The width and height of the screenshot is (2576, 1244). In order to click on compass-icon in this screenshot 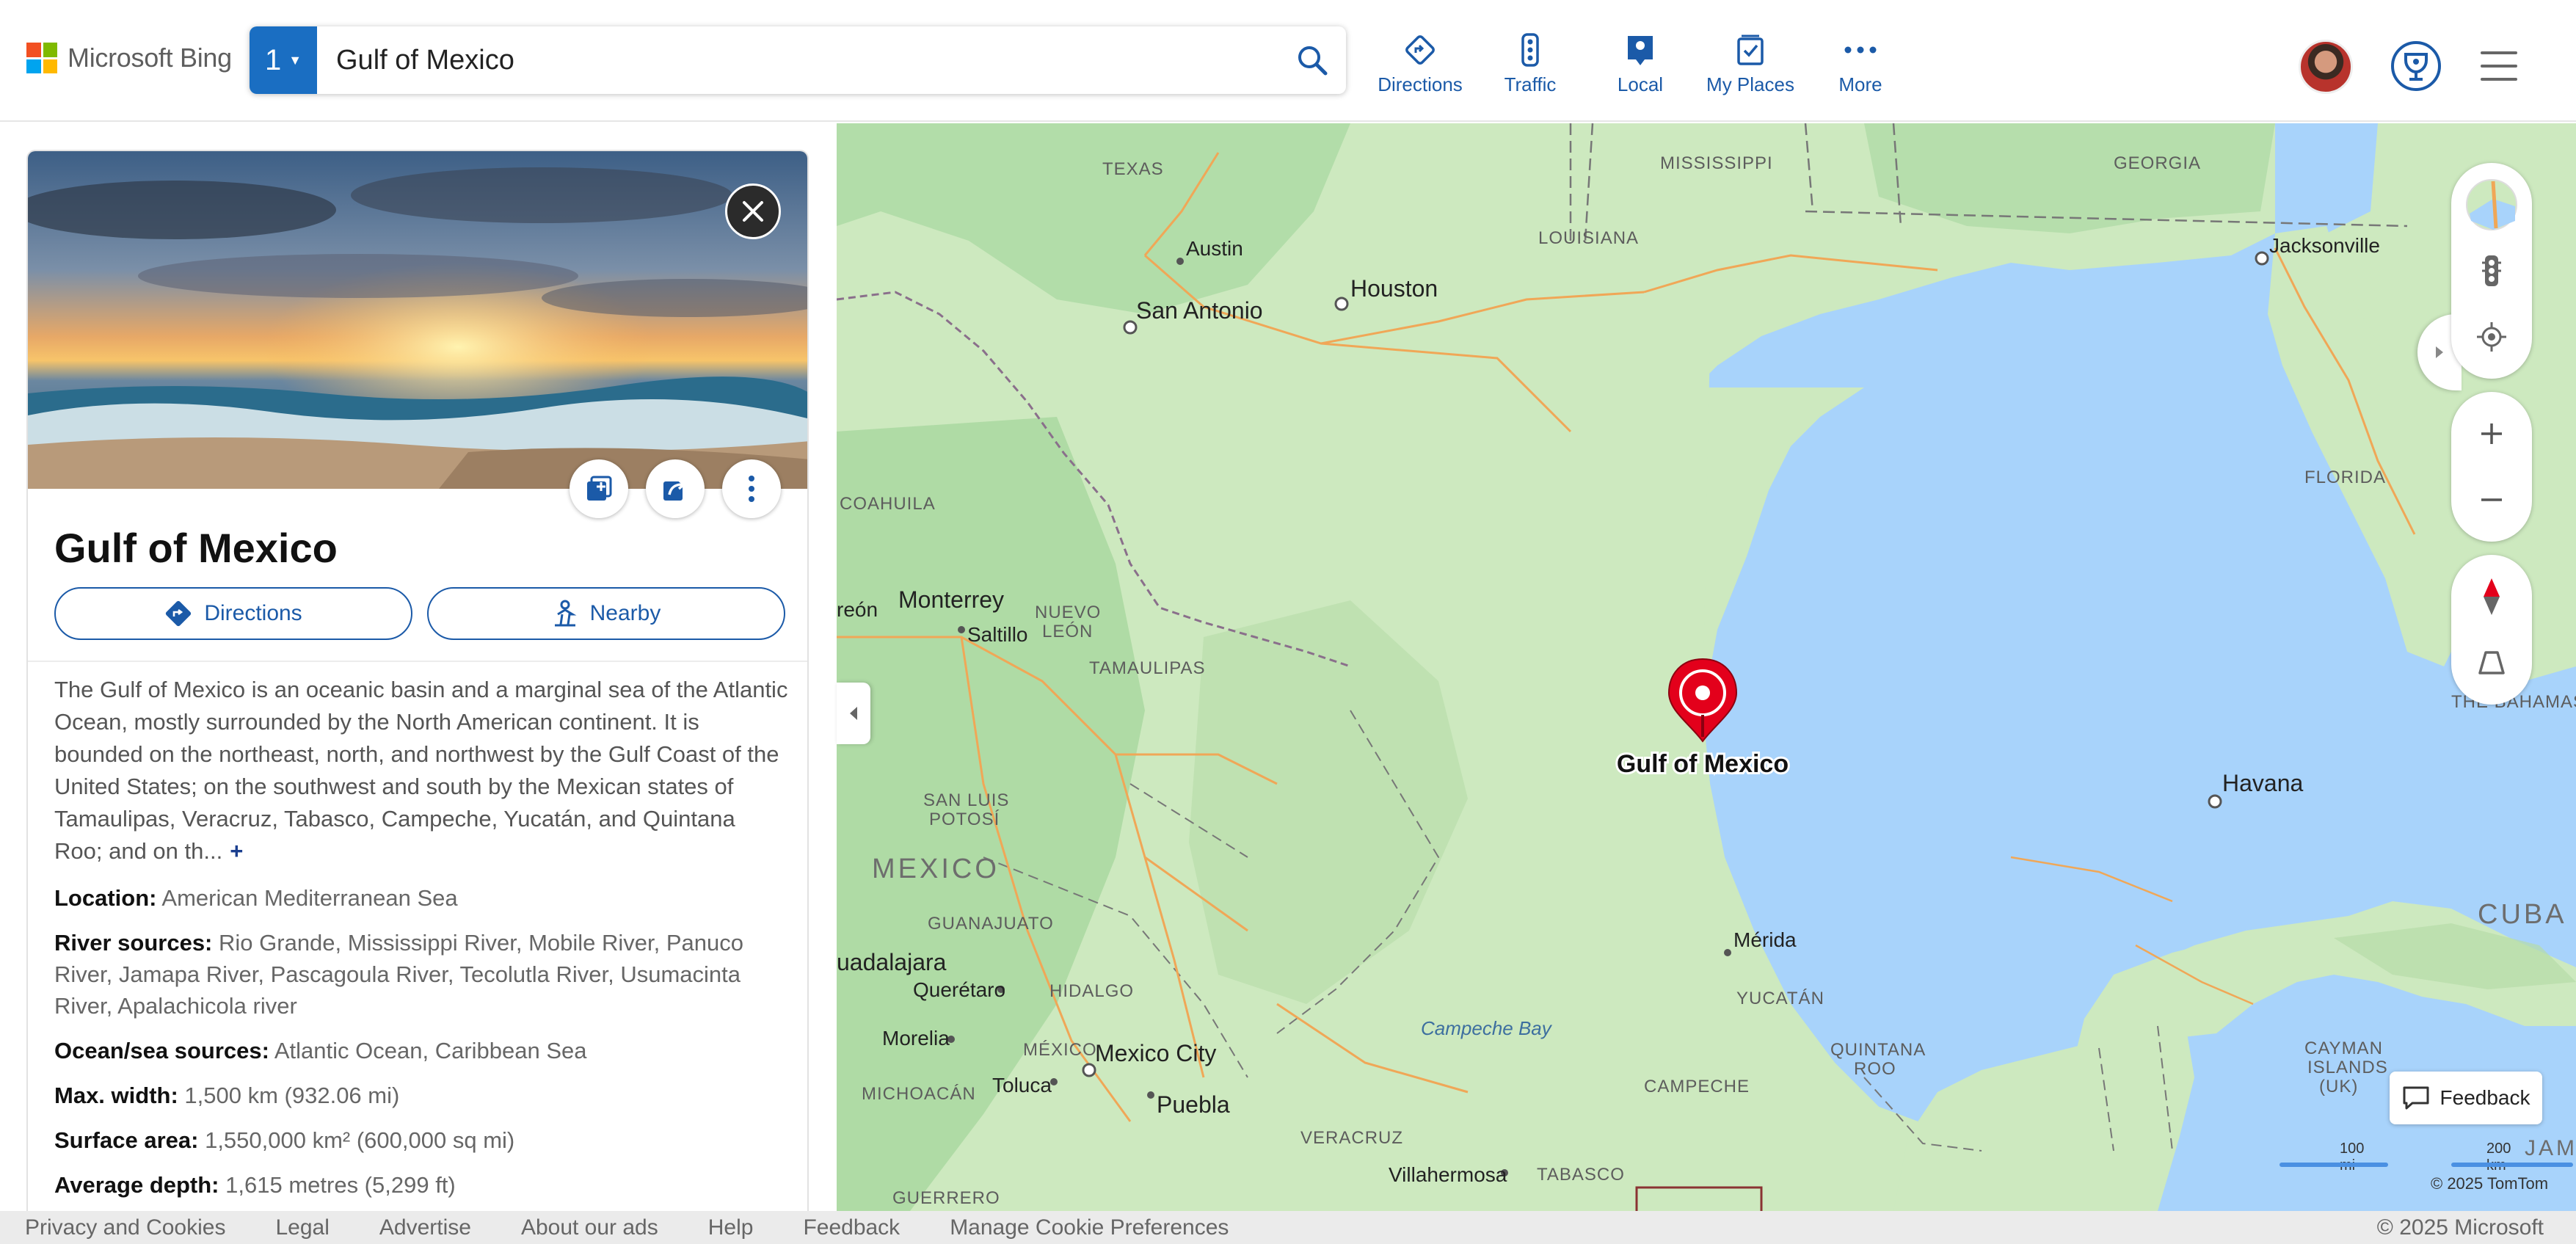, I will do `click(2492, 596)`.